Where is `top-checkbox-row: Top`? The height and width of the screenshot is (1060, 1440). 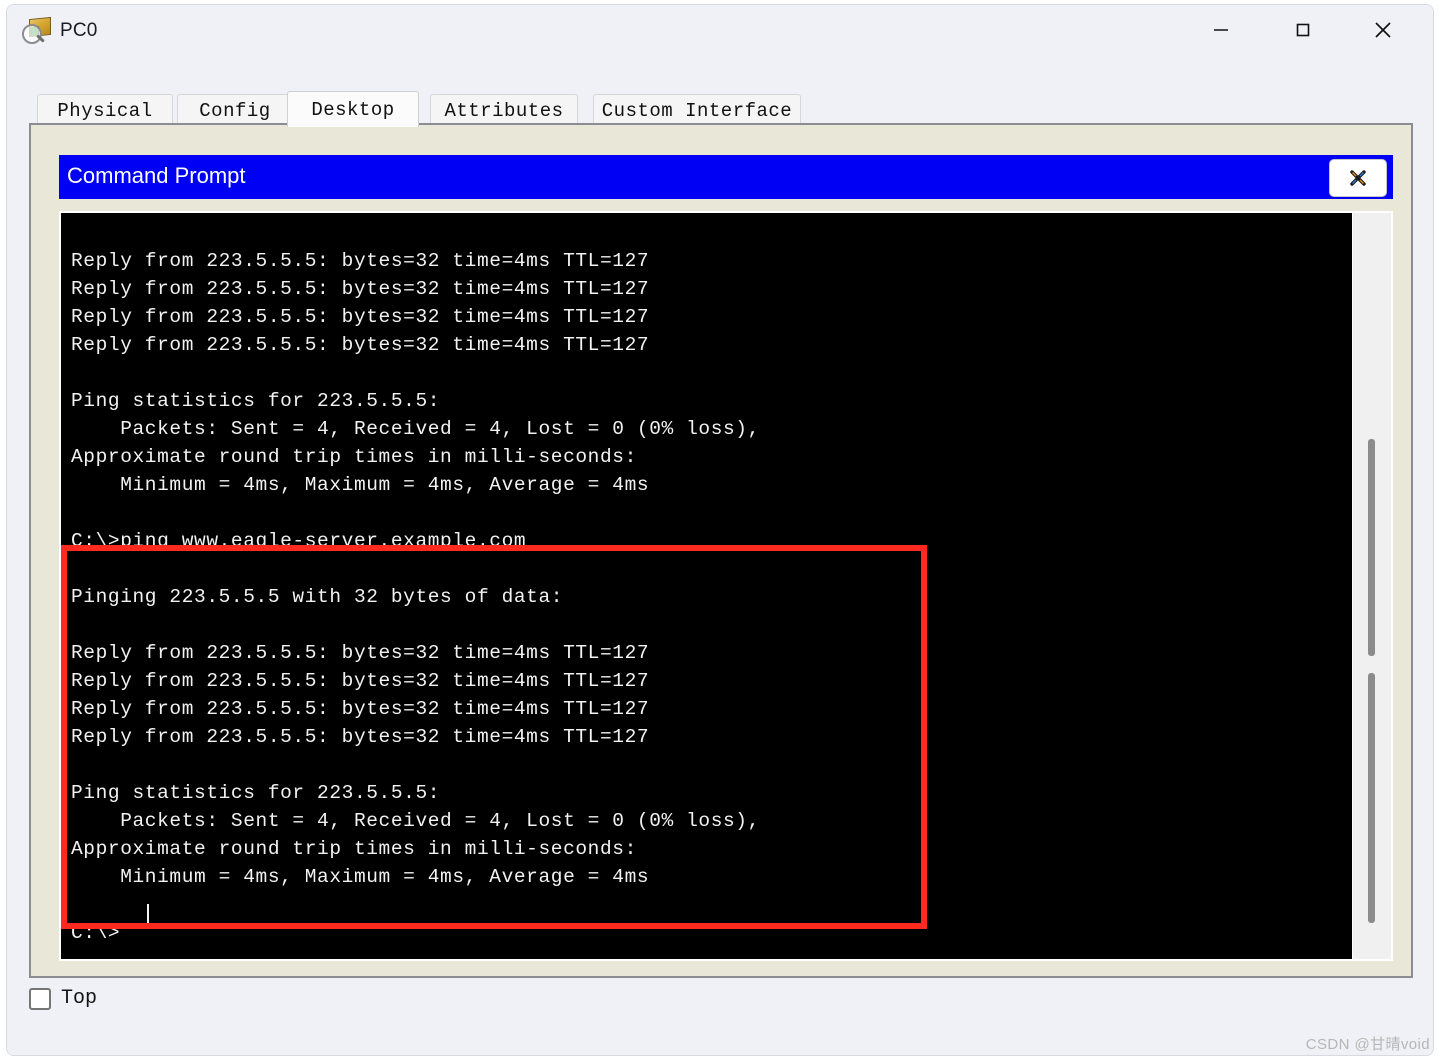 top-checkbox-row: Top is located at coordinates (63, 998).